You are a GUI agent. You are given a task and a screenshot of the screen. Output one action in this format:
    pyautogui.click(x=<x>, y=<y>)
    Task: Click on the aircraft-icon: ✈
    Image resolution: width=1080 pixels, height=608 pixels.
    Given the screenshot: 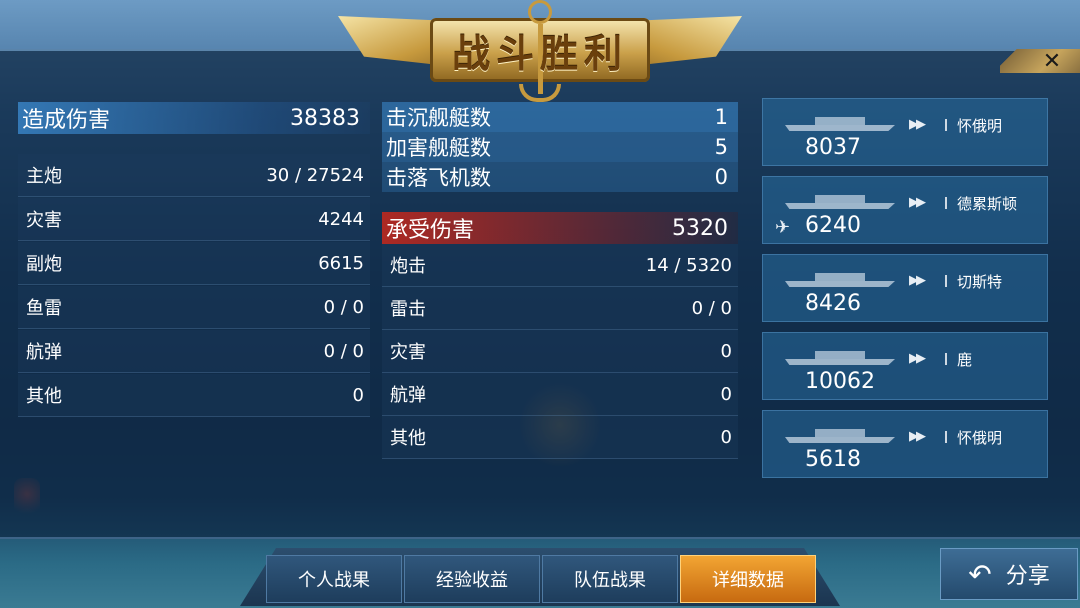 What is the action you would take?
    pyautogui.click(x=783, y=227)
    